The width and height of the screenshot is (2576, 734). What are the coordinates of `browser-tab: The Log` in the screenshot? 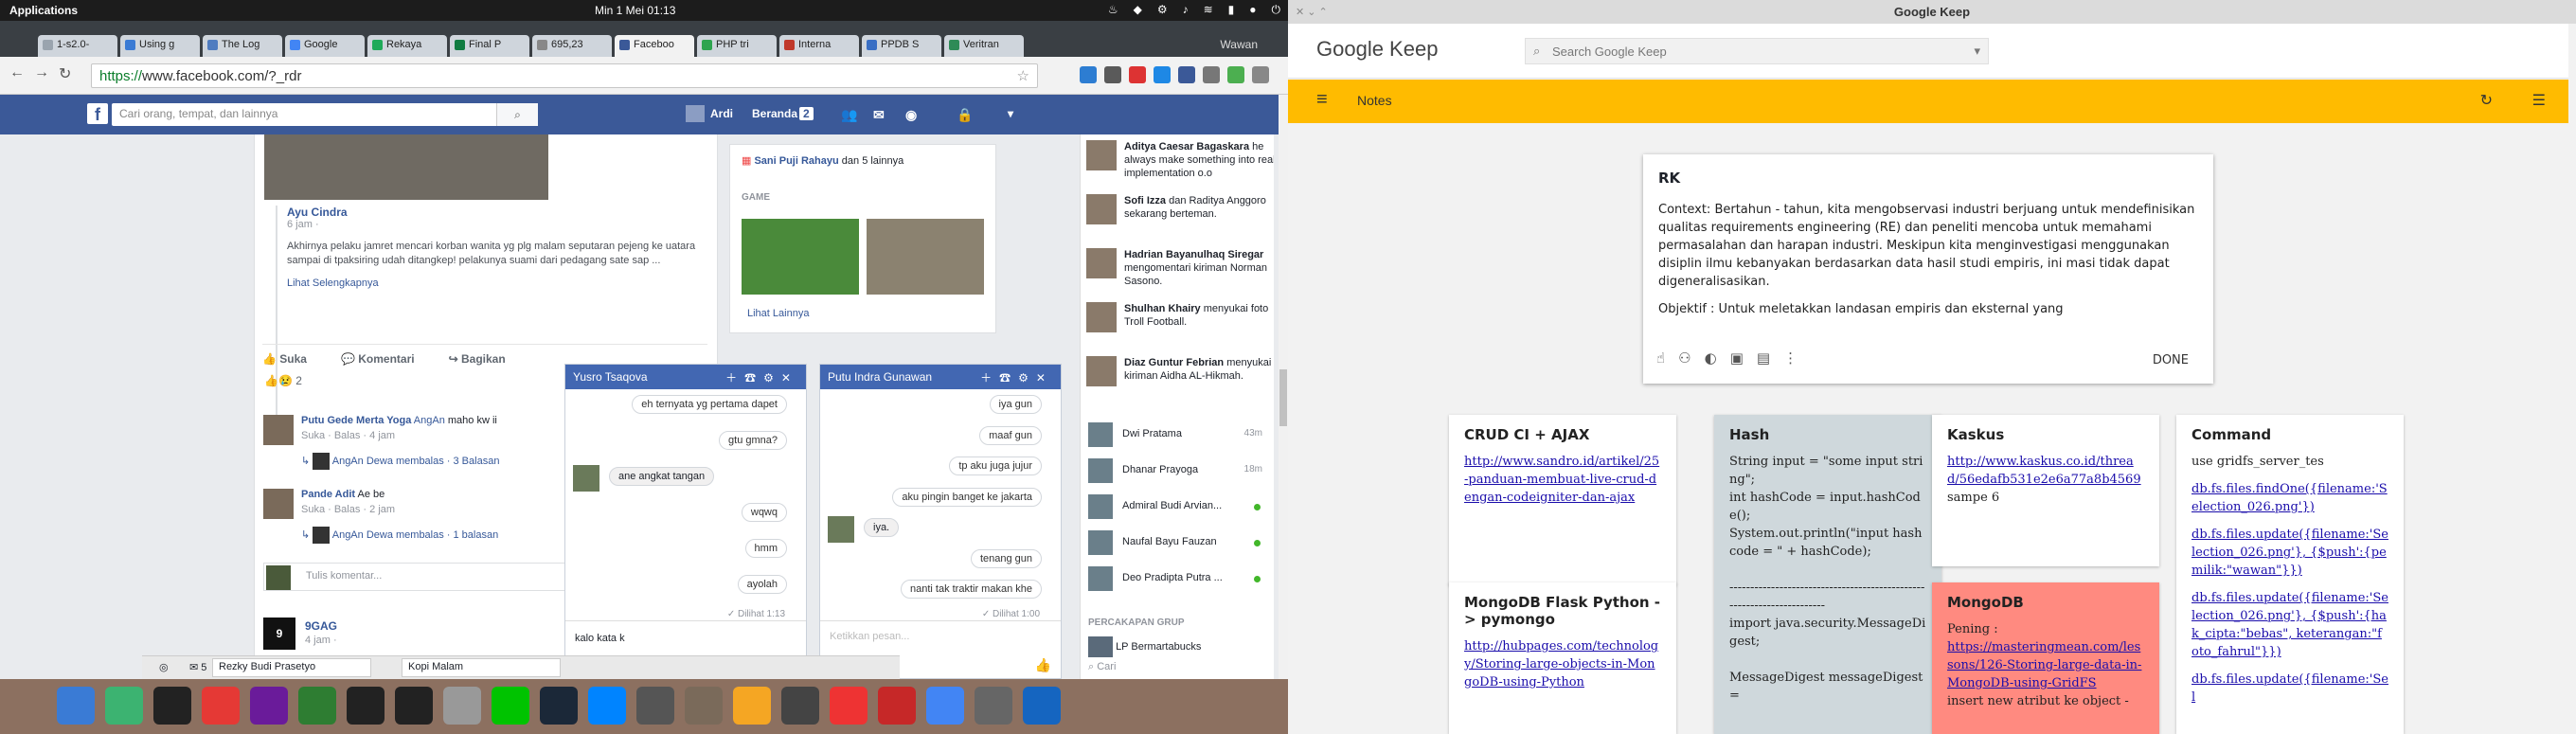 It's located at (242, 46).